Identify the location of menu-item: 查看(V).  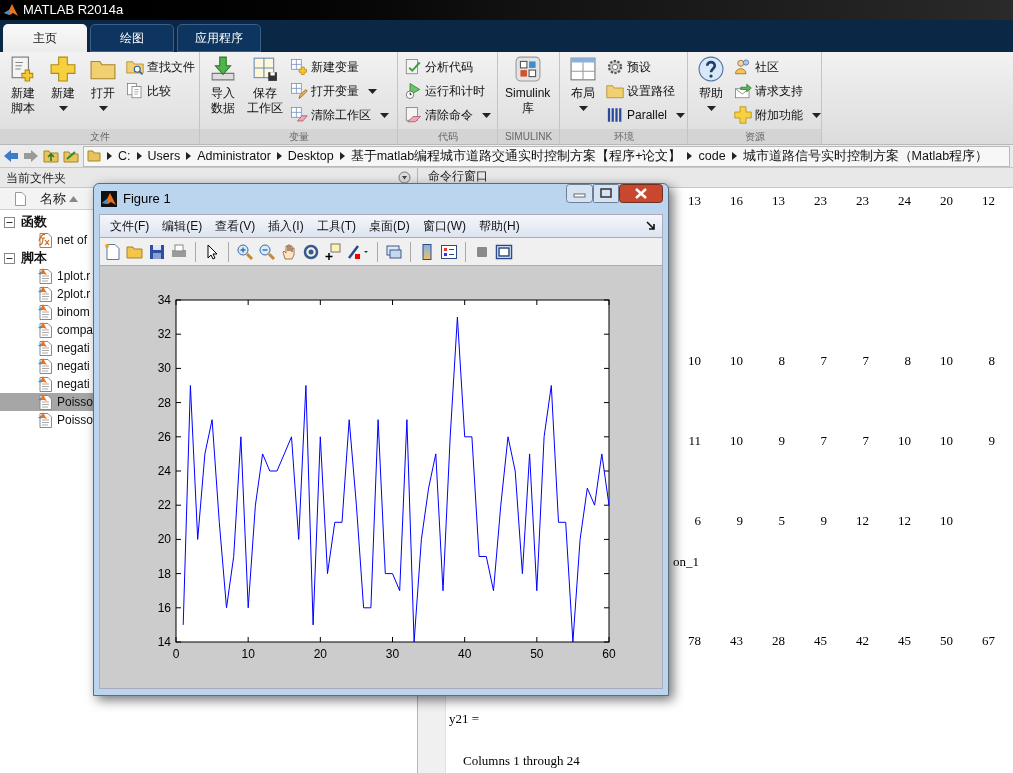
(235, 226).